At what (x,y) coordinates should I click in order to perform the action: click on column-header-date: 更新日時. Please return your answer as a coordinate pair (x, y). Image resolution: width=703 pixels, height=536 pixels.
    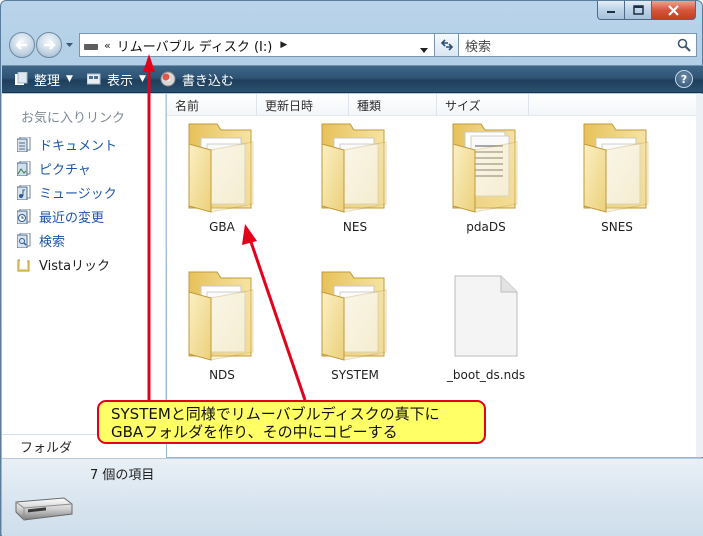
    Looking at the image, I should click on (303, 105).